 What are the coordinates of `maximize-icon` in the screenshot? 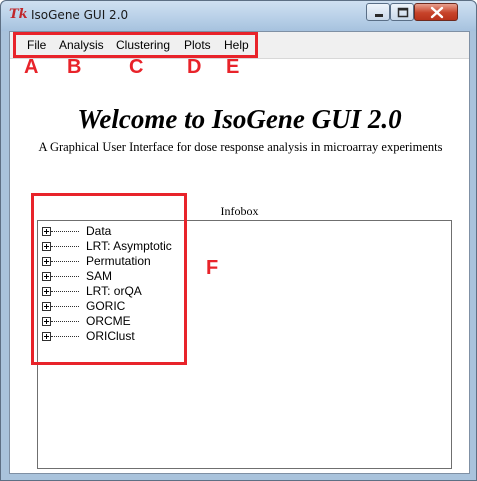 It's located at (403, 12).